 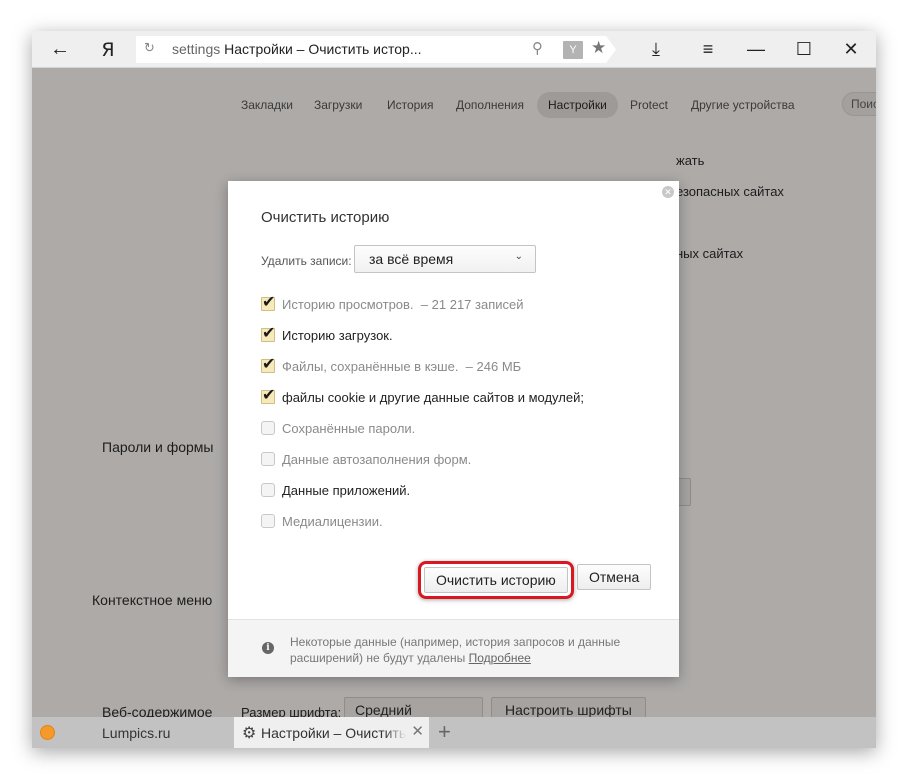 I want to click on nav-bookmarks: Закладки, so click(x=267, y=105).